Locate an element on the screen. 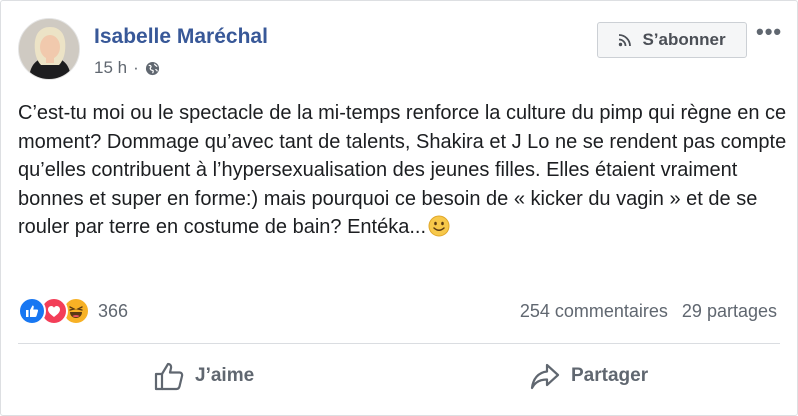 The image size is (798, 416). slightly-smiling-face-icon is located at coordinates (439, 226).